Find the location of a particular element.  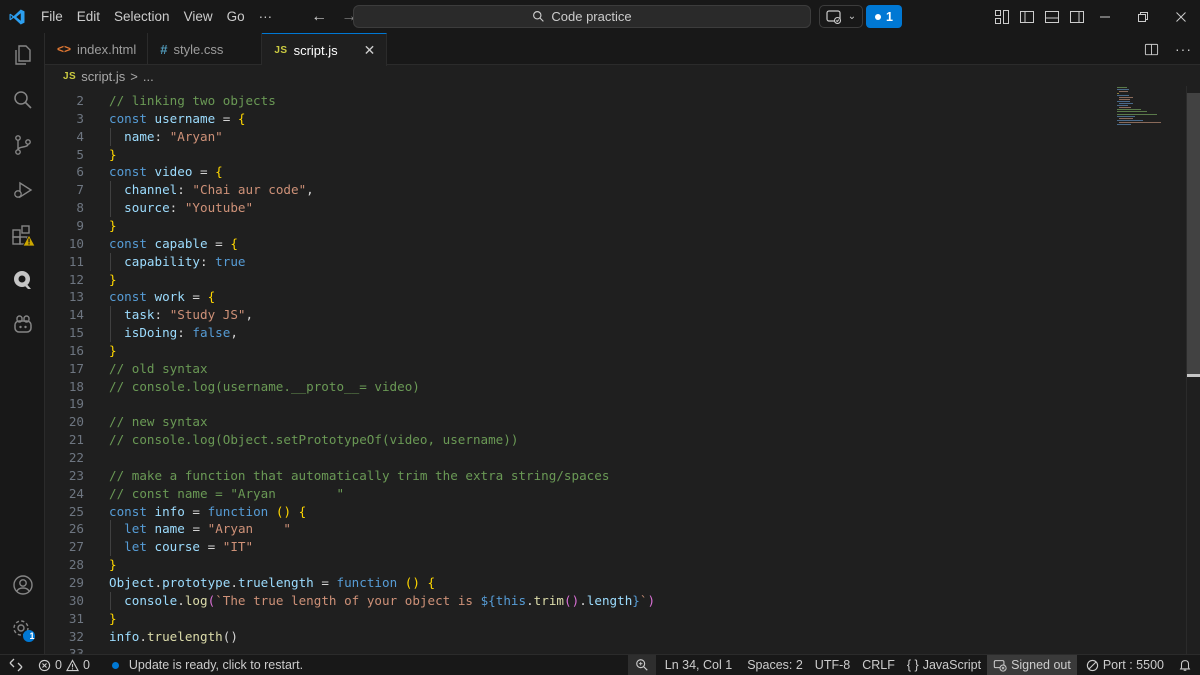

code-line: 2 // linking two objects is located at coordinates (575, 101).